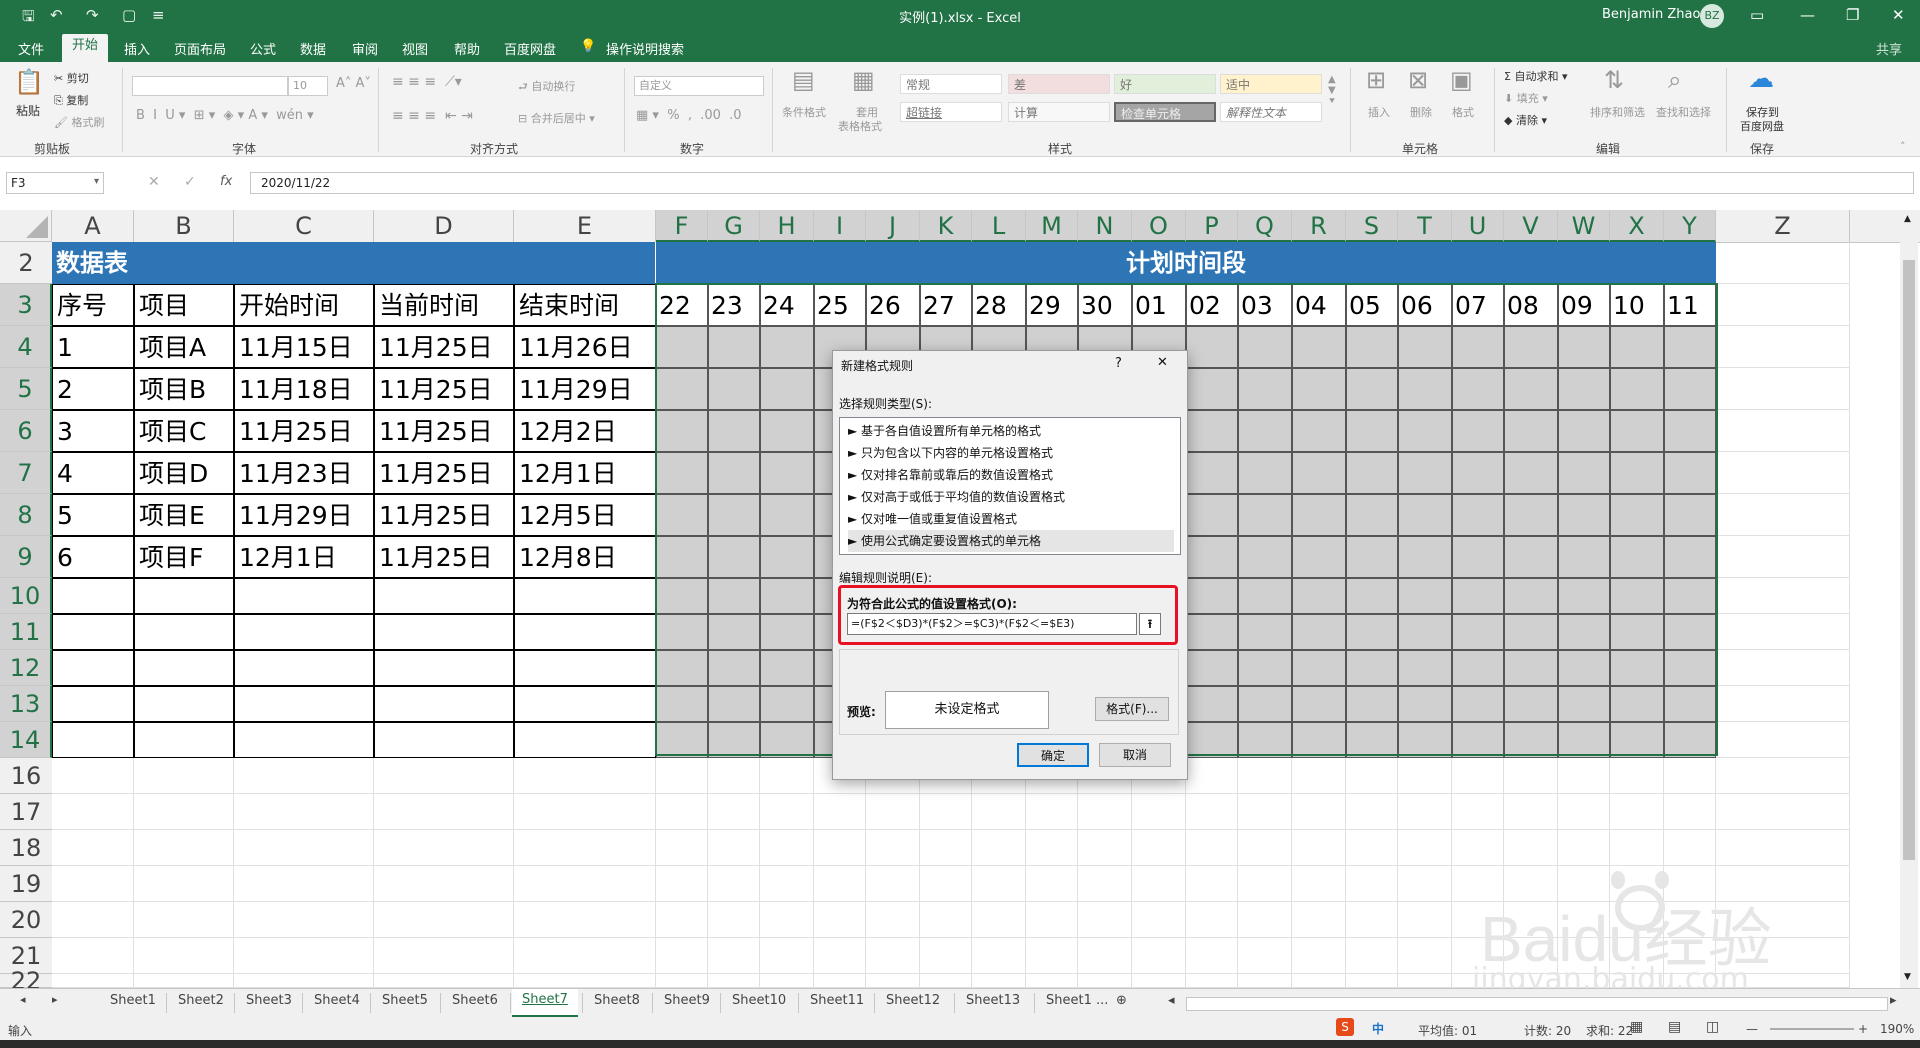 This screenshot has height=1048, width=1920. What do you see at coordinates (304, 347) in the screenshot?
I see `data-cell: 11月15日` at bounding box center [304, 347].